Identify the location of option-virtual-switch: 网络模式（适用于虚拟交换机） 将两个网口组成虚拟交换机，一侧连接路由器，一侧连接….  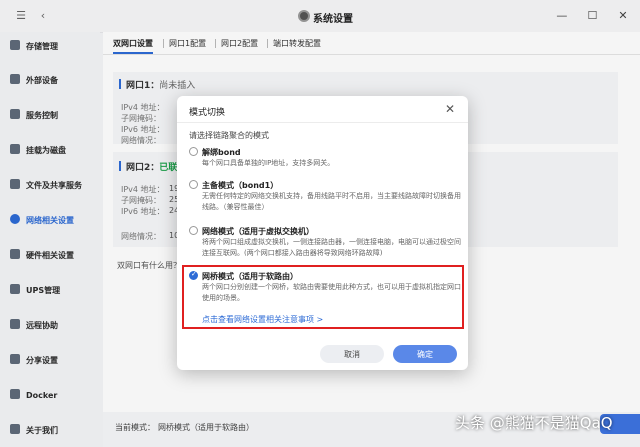
(325, 244).